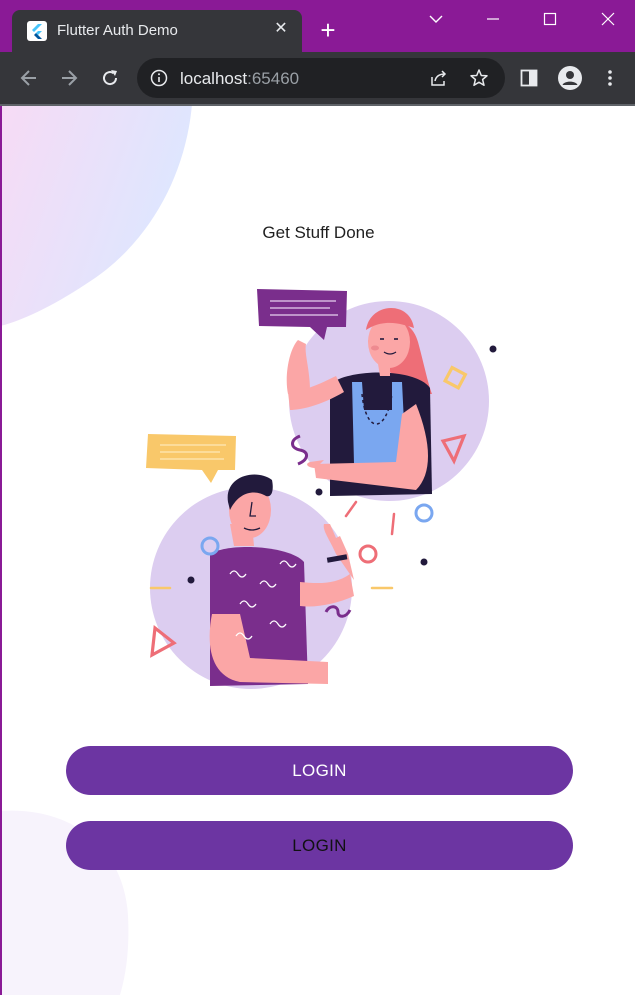 The width and height of the screenshot is (635, 995). What do you see at coordinates (37, 31) in the screenshot?
I see `flutter-icon` at bounding box center [37, 31].